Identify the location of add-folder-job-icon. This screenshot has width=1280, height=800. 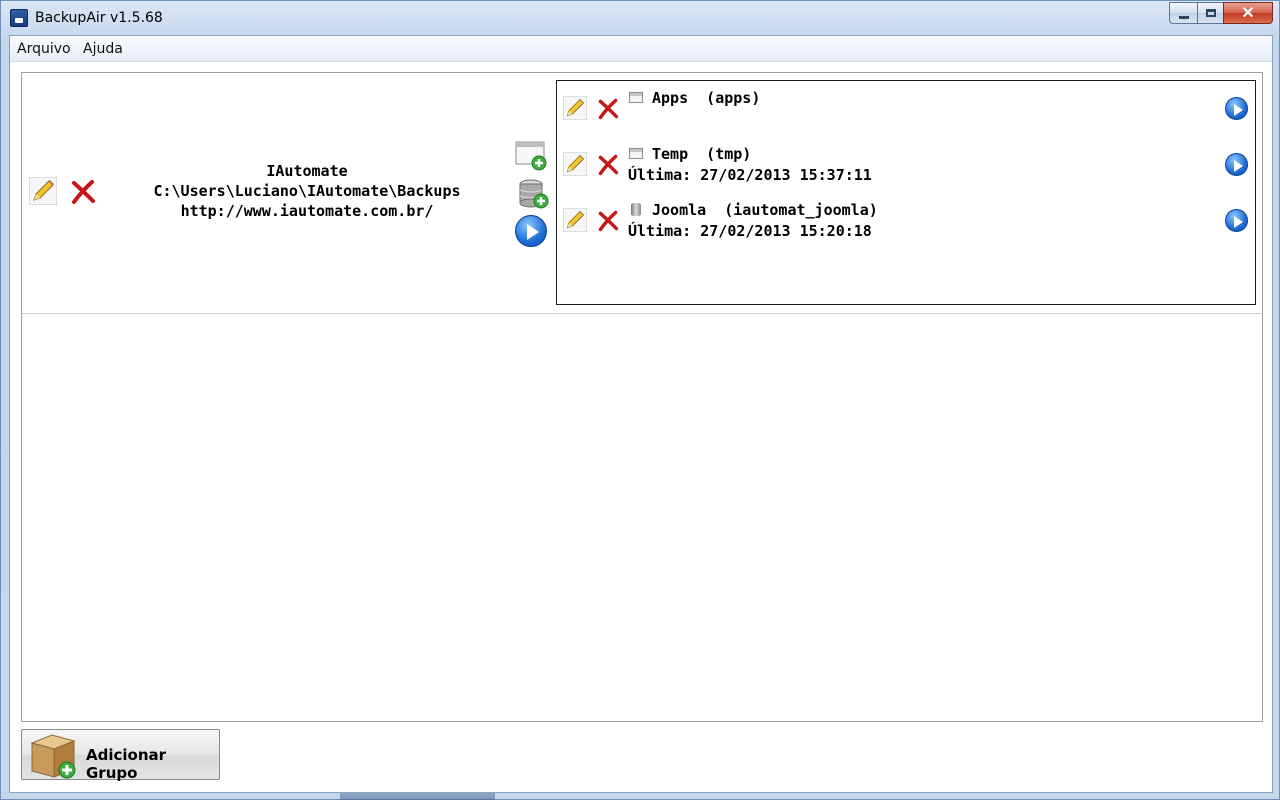
(531, 156).